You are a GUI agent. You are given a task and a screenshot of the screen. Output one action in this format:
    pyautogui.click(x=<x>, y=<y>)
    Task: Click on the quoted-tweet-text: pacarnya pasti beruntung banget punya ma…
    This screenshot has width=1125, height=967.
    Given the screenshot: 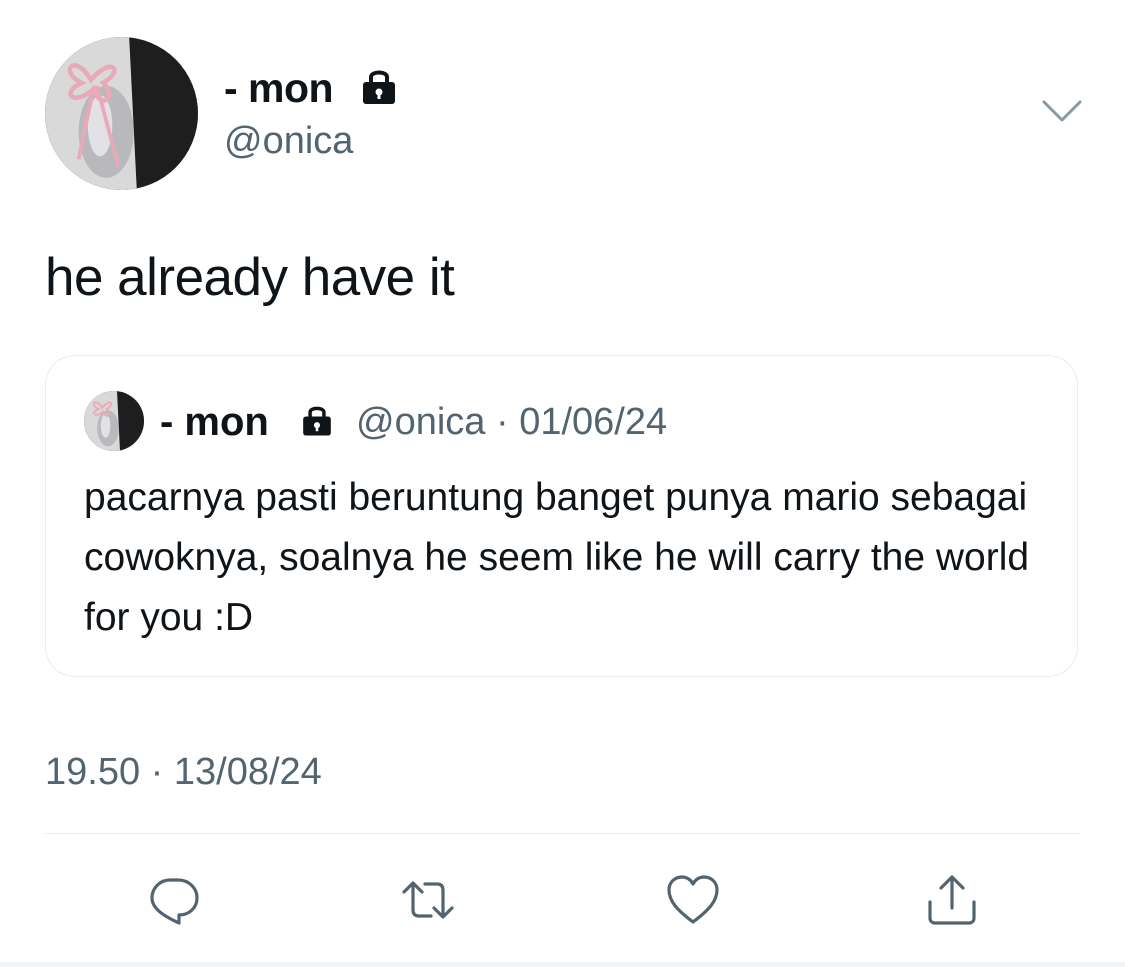 What is the action you would take?
    pyautogui.click(x=557, y=557)
    